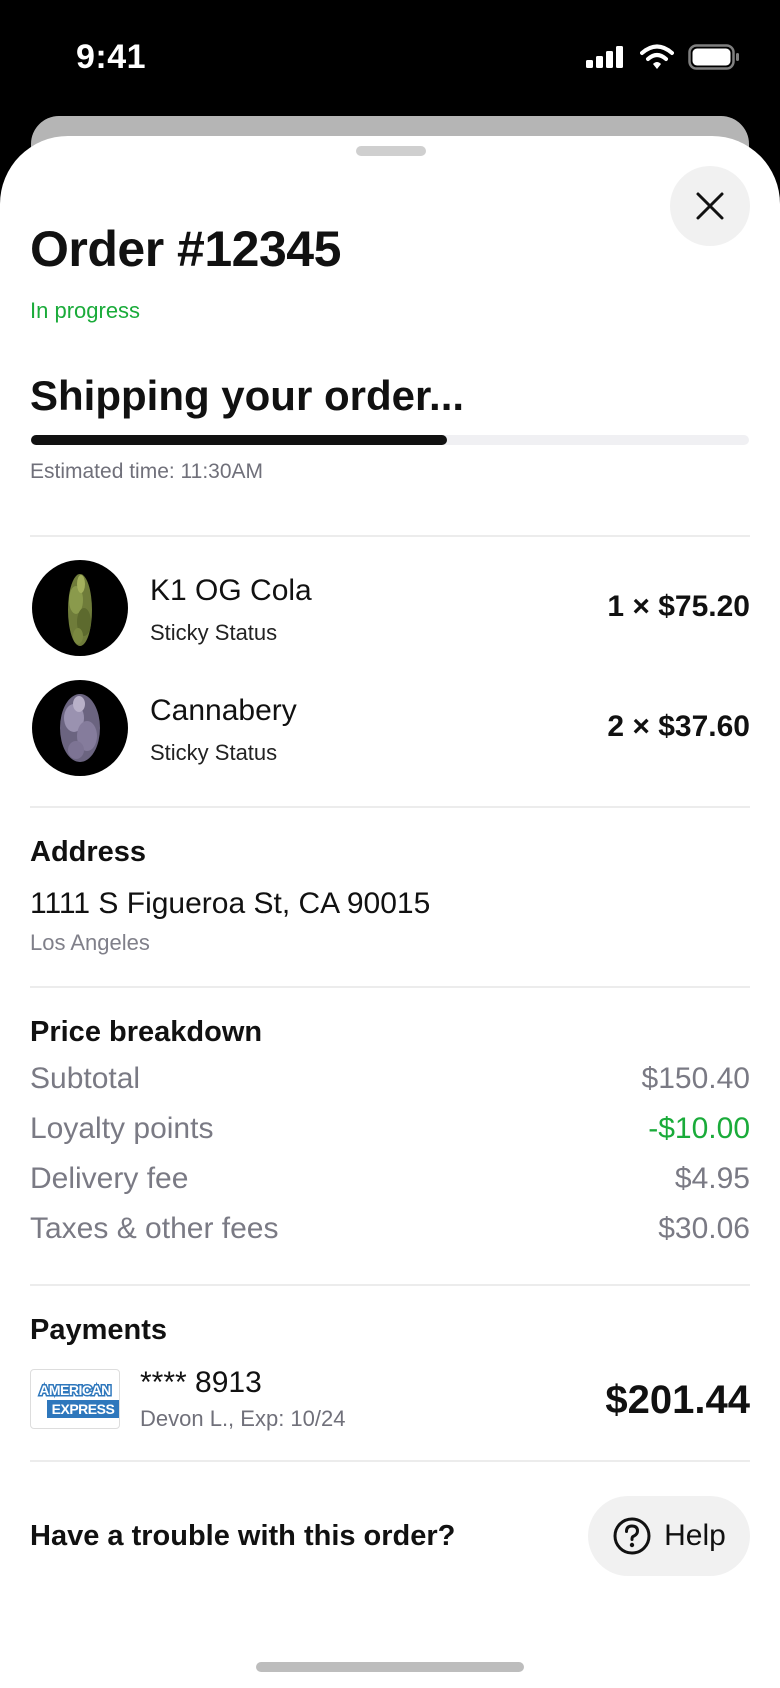 The image size is (780, 1688). What do you see at coordinates (83, 1409) in the screenshot?
I see `svg-text: EXPRESS` at bounding box center [83, 1409].